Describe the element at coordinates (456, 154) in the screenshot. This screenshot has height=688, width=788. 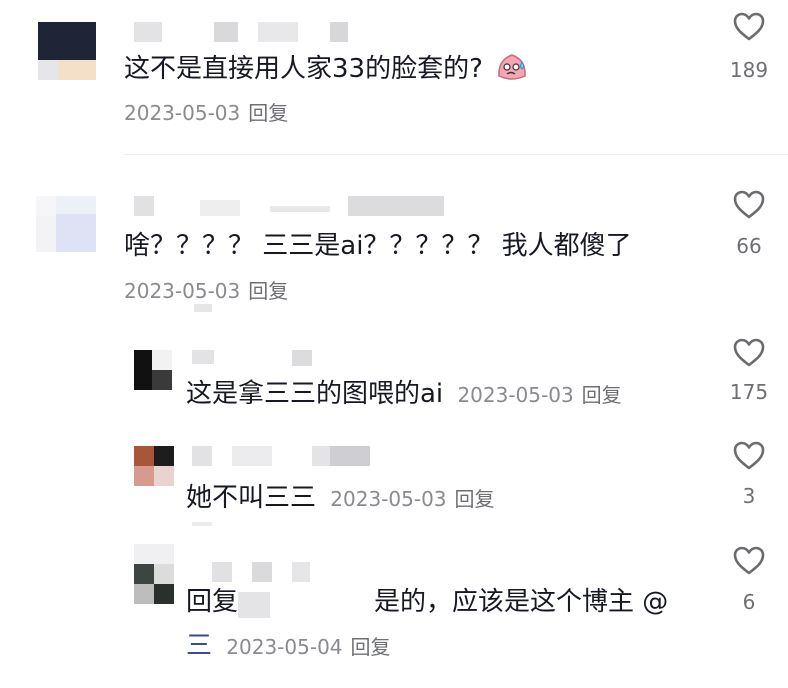
I see `divider` at that location.